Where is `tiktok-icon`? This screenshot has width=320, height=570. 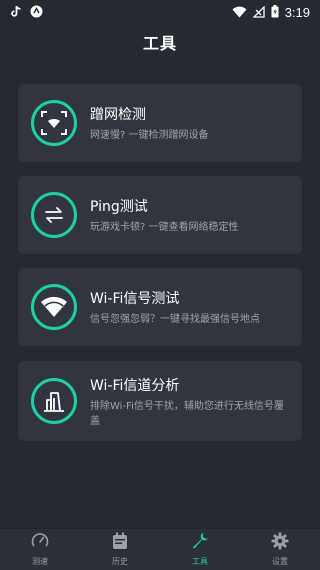 tiktok-icon is located at coordinates (16, 12).